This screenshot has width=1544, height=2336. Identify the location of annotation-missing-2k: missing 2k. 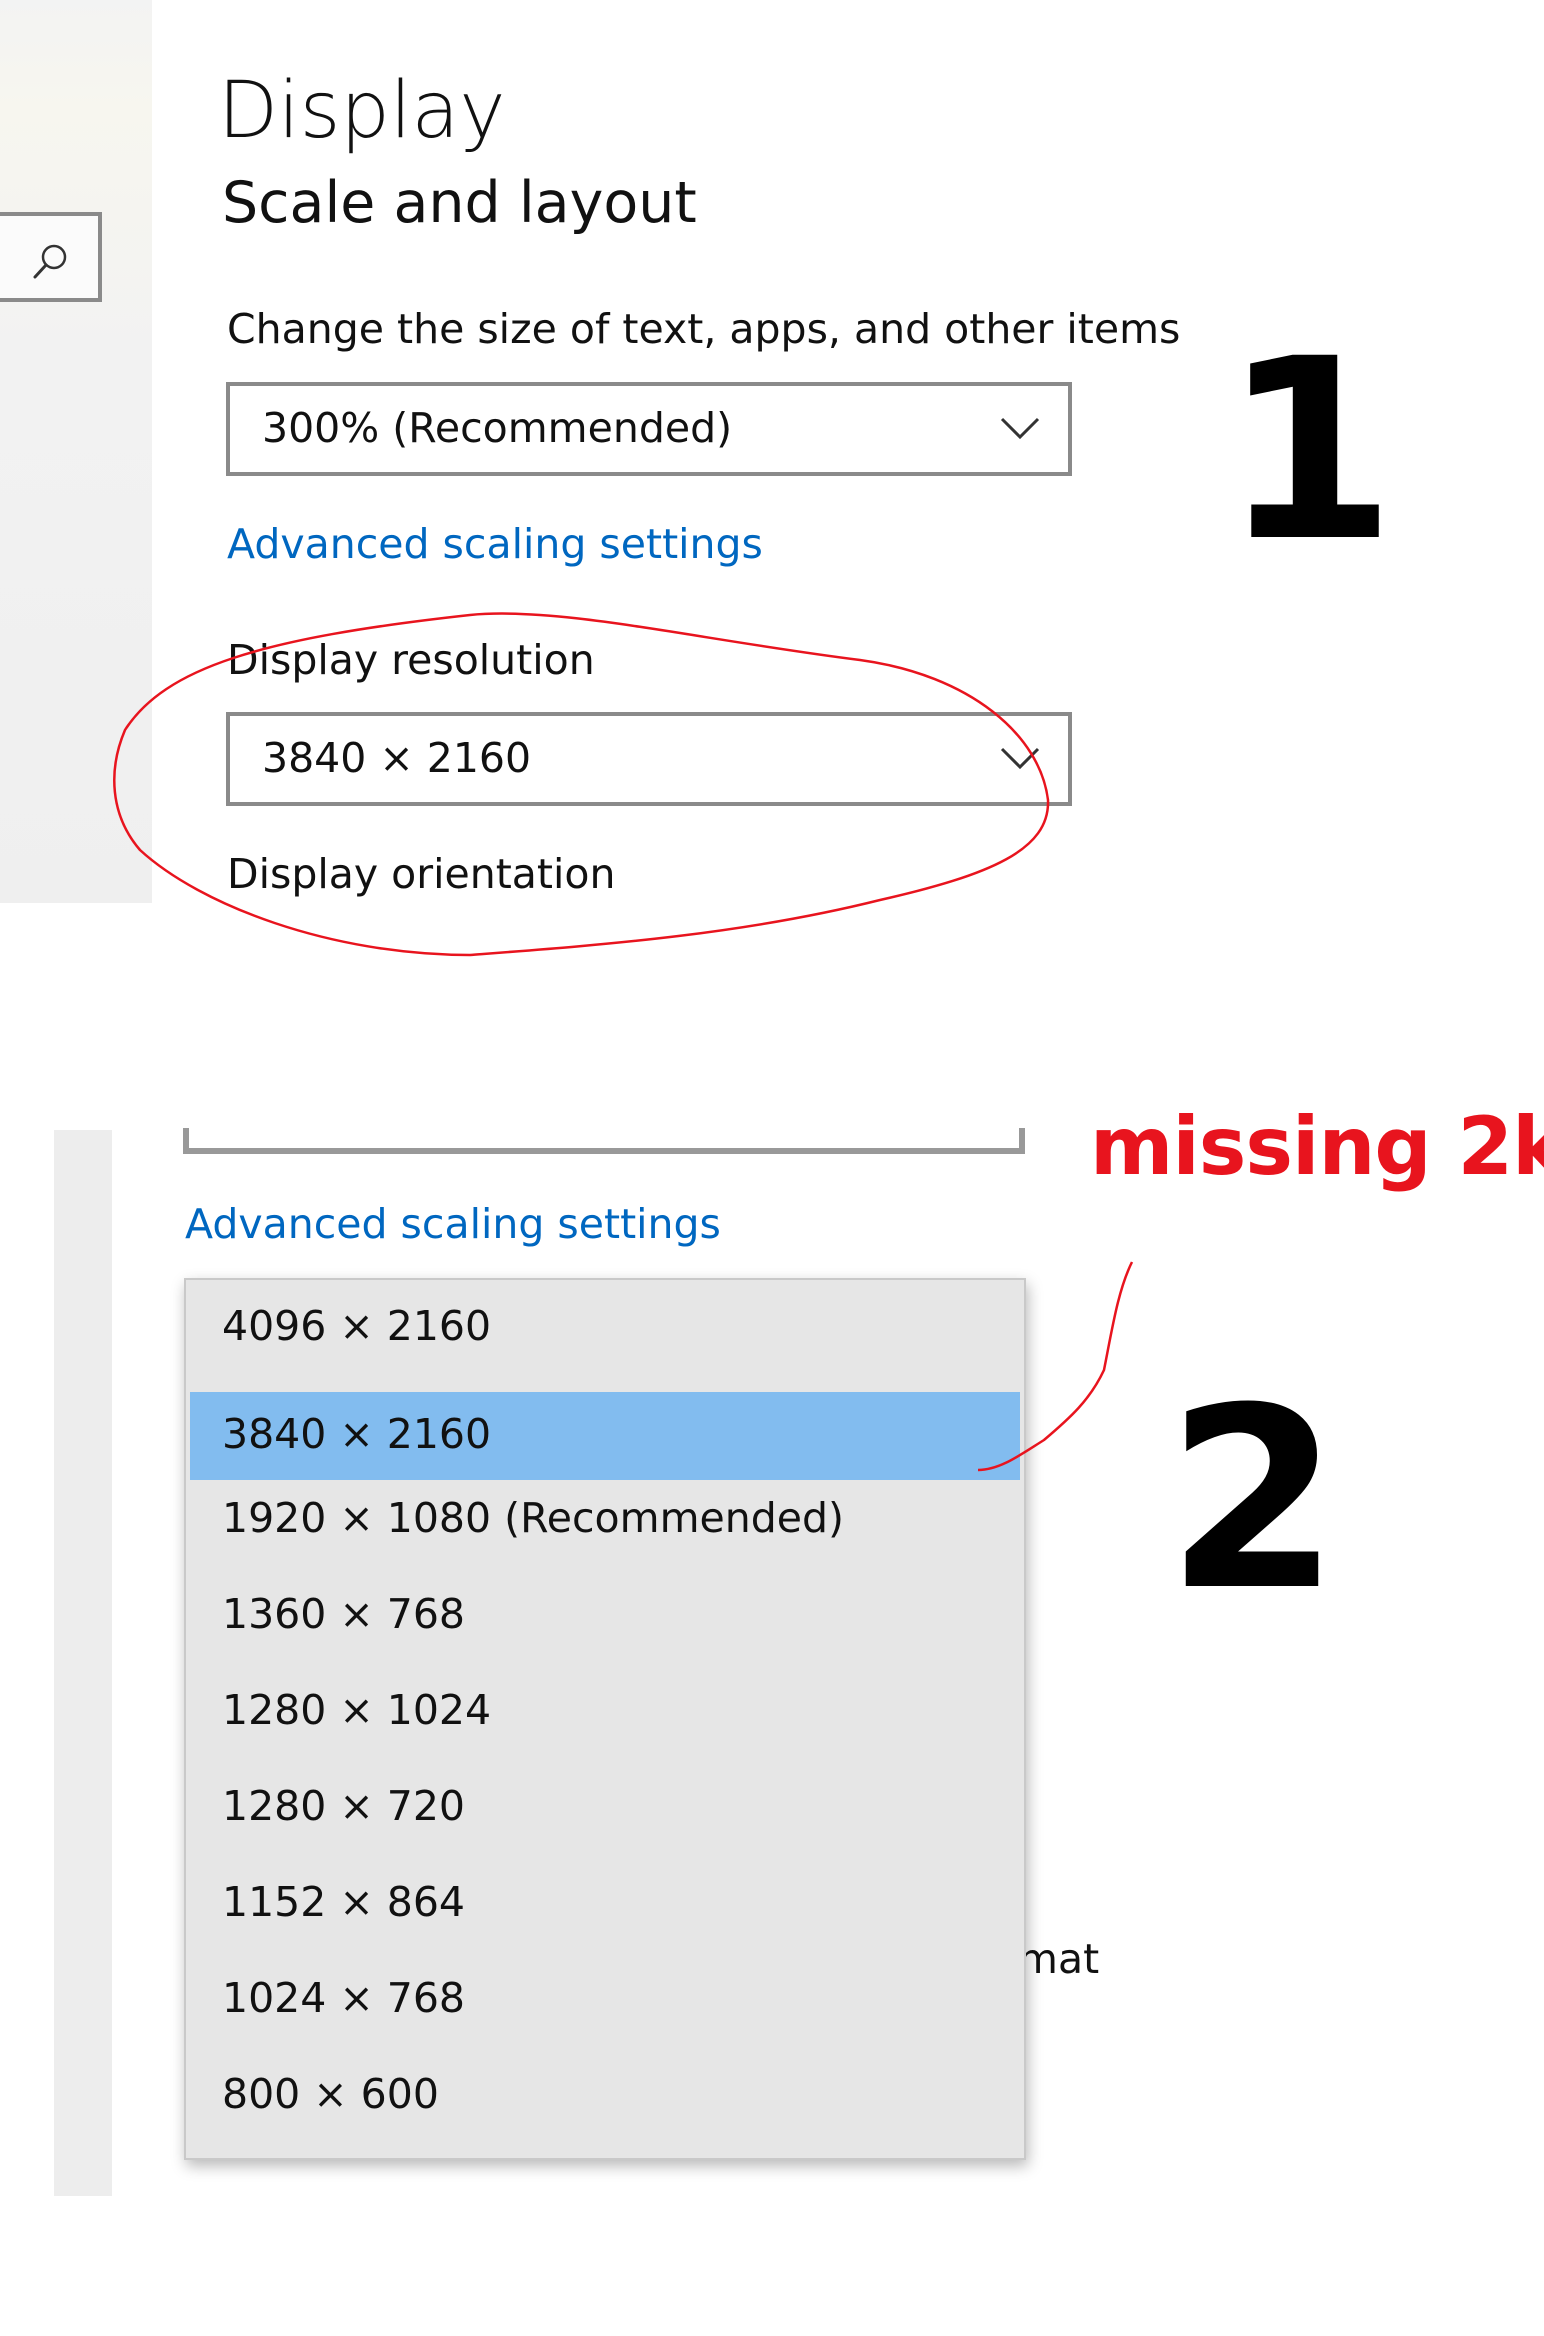
(1317, 1146).